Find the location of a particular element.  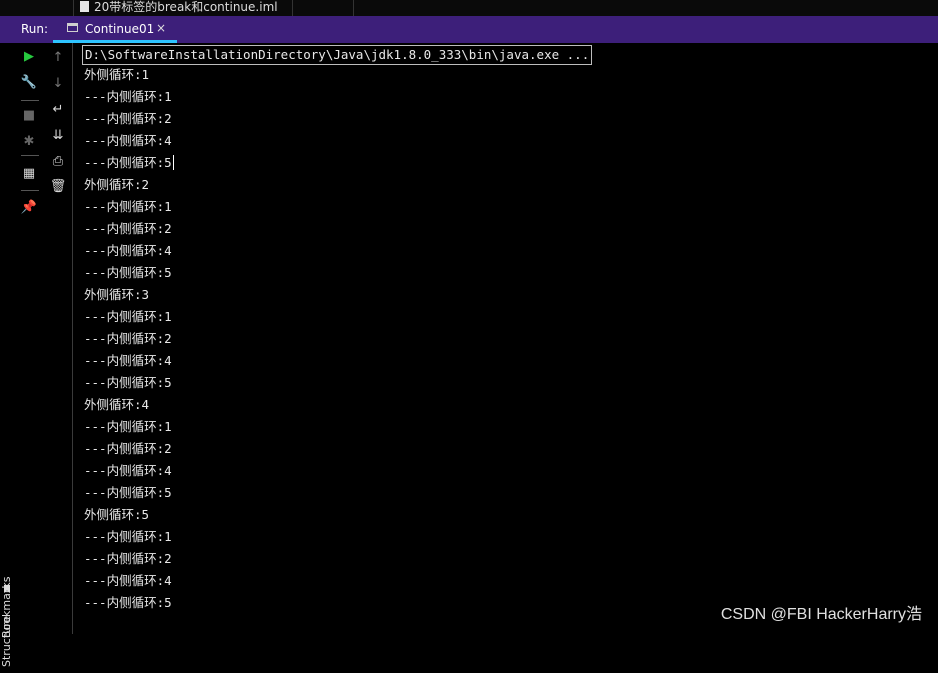

run-tab-continue01: Continue01 × is located at coordinates (115, 29).